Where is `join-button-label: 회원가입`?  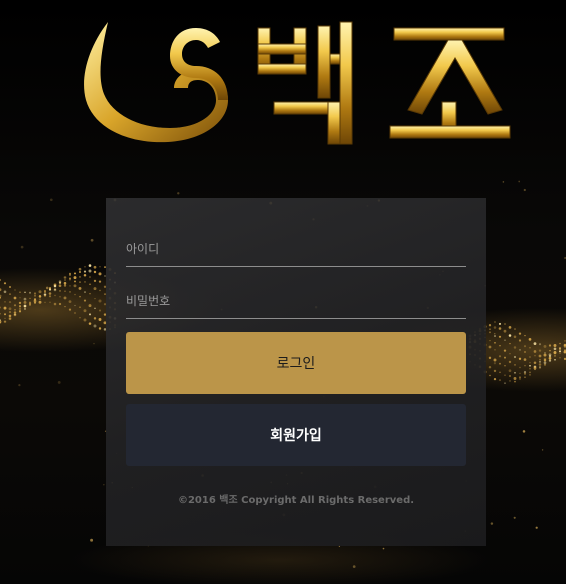
join-button-label: 회원가입 is located at coordinates (296, 436).